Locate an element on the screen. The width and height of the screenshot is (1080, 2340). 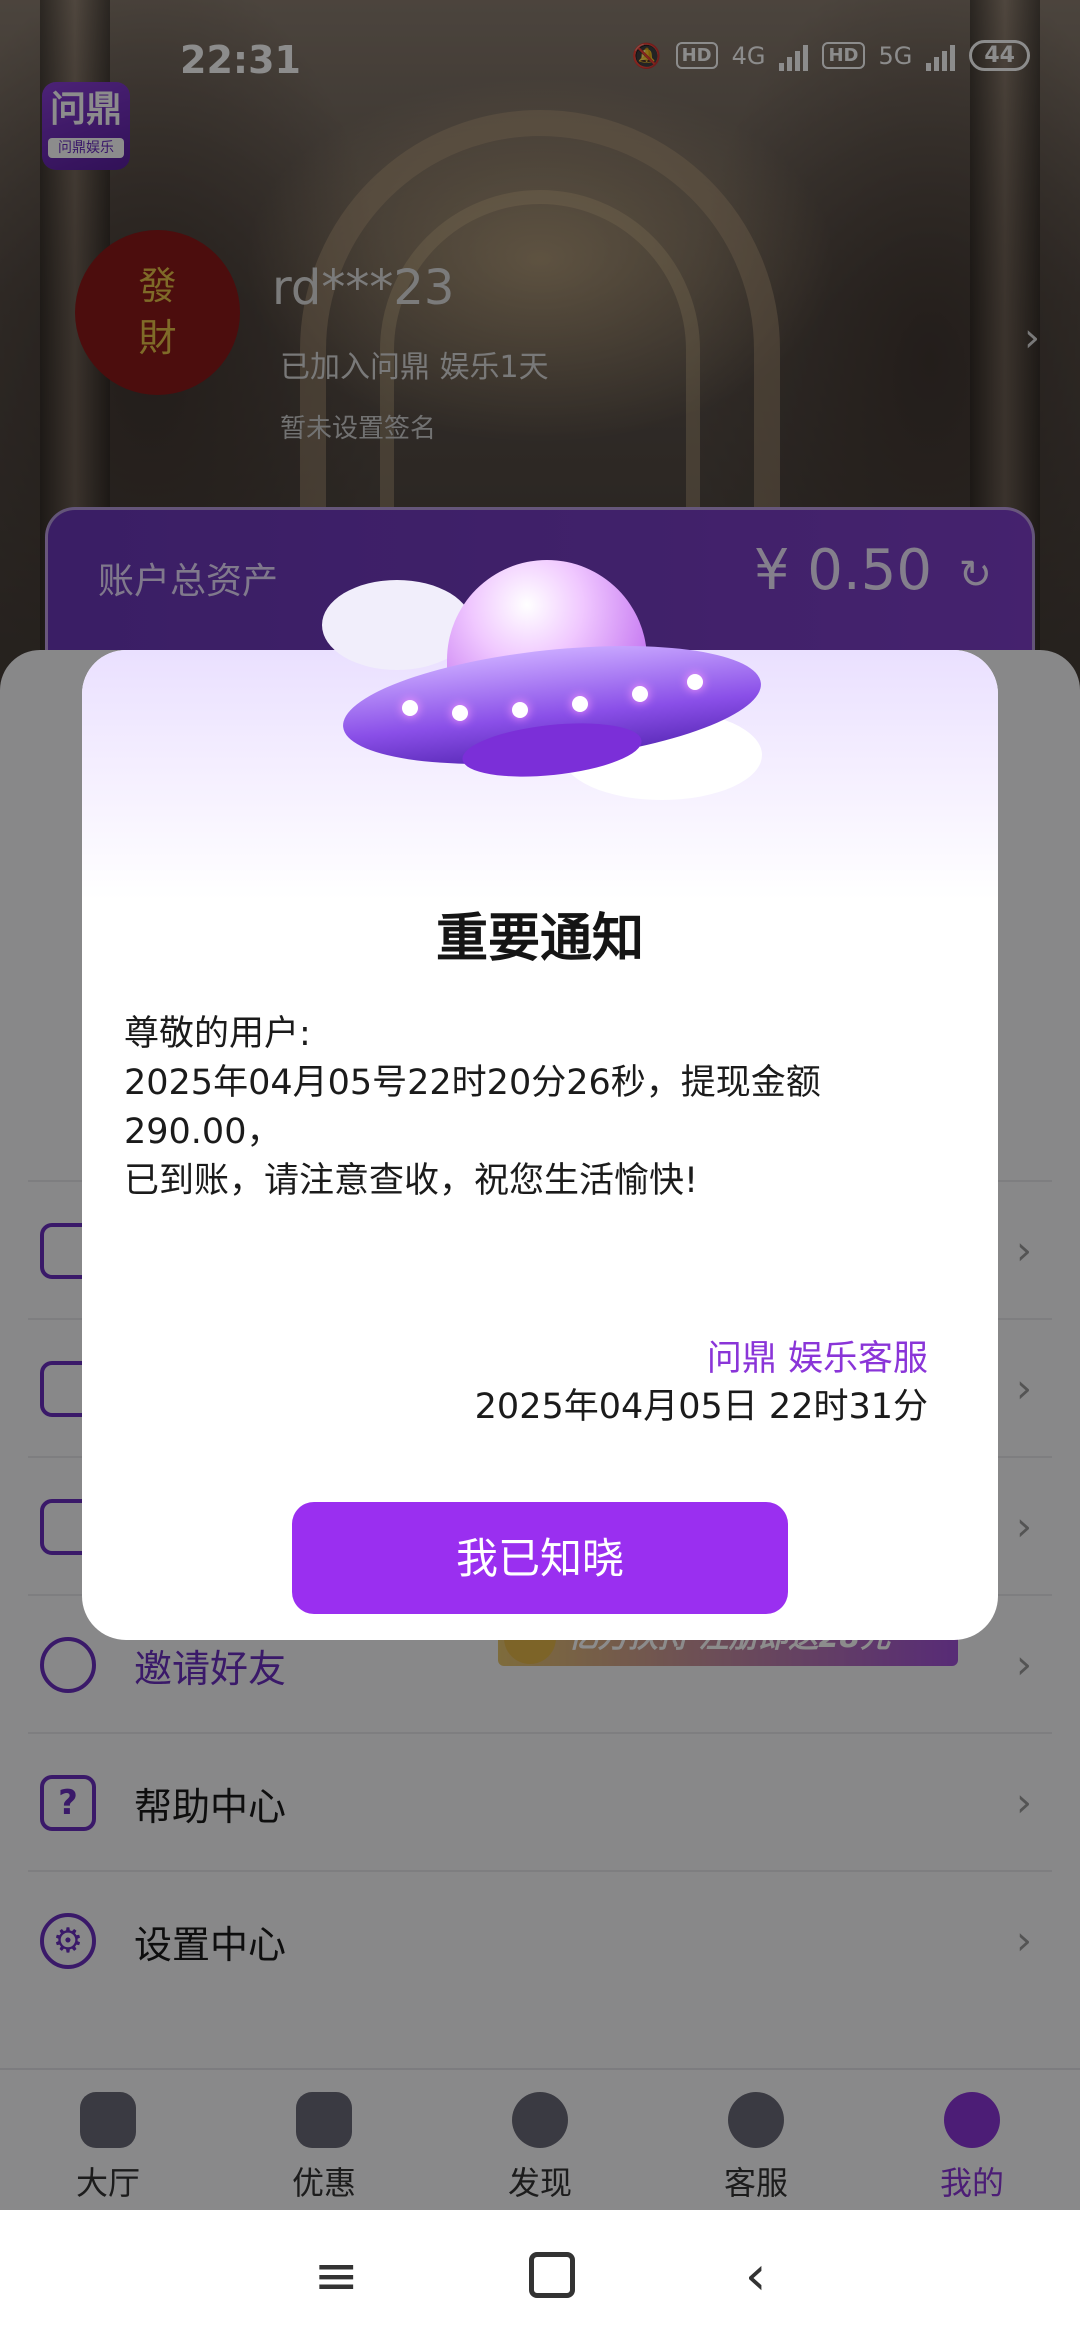
dialog-greeting: 尊敬的用户: is located at coordinates (217, 1034).